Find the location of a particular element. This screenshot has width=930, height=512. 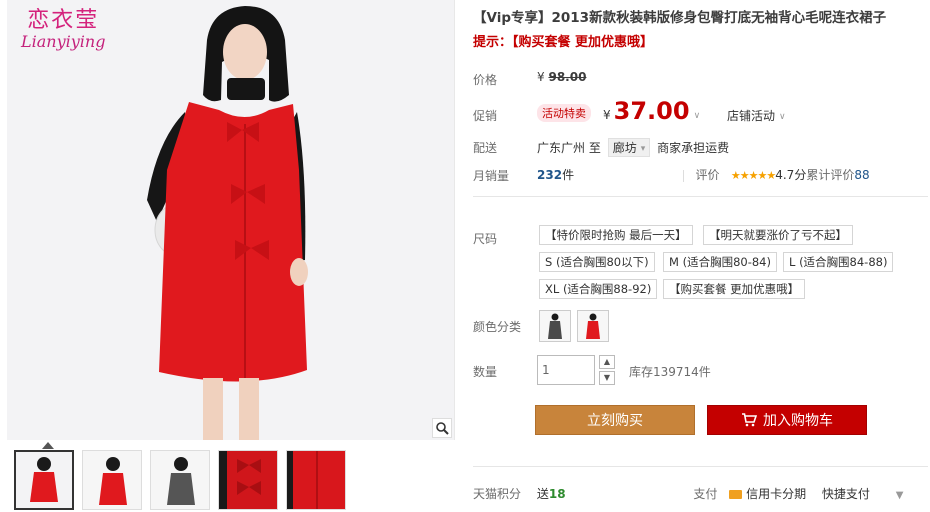

points-prefix: 送 is located at coordinates (542, 494).